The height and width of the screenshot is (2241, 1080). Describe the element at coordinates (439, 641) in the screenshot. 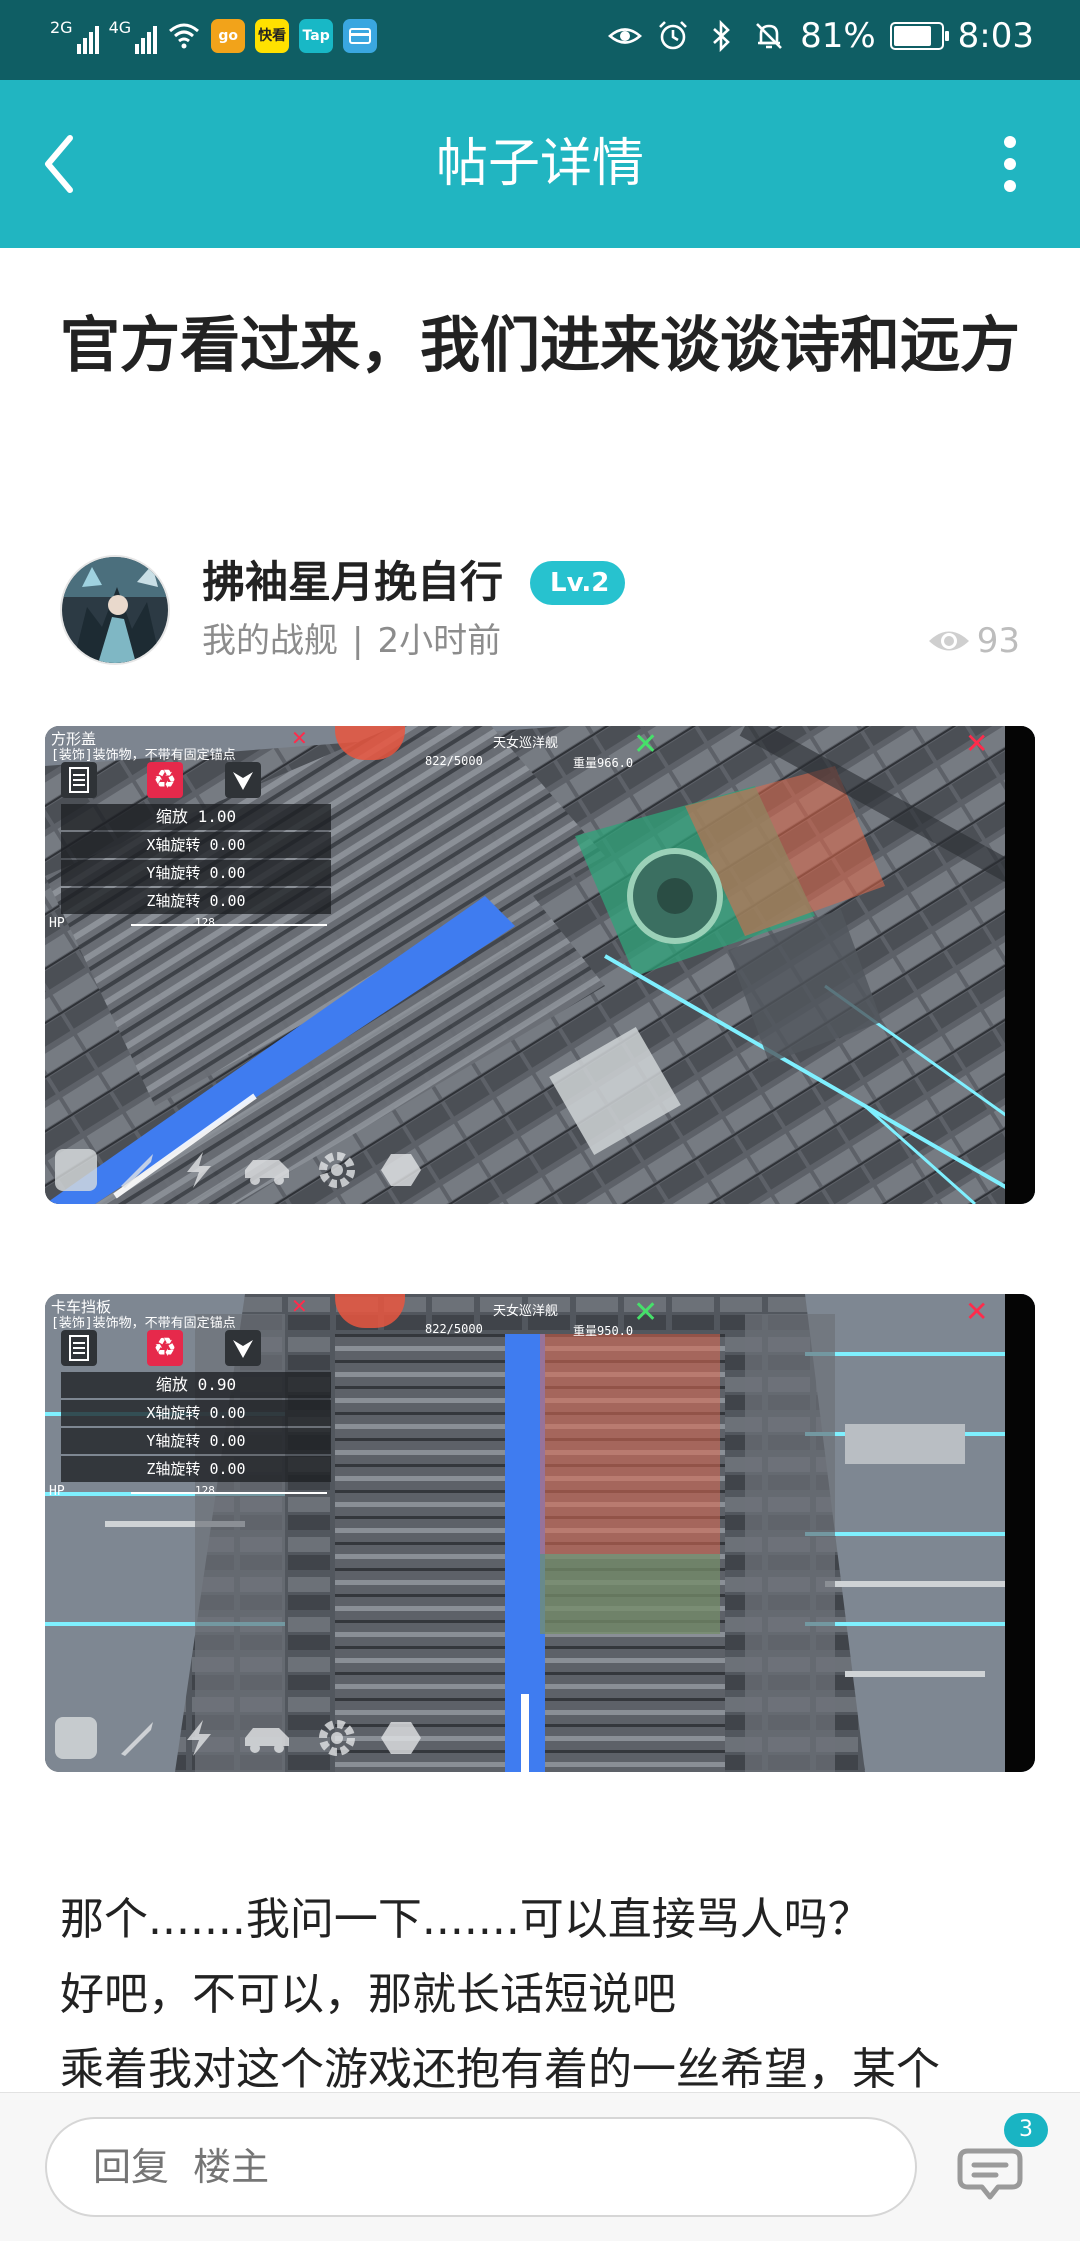

I see `post-time: 2小时前` at that location.